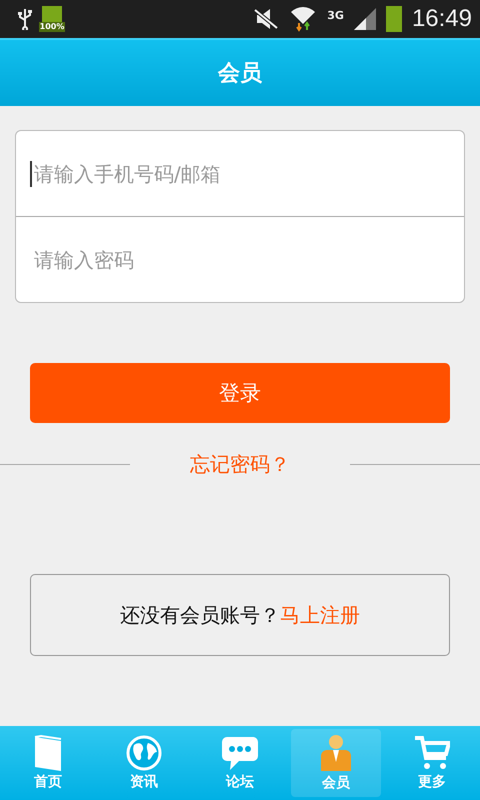  I want to click on person-icon, so click(336, 753).